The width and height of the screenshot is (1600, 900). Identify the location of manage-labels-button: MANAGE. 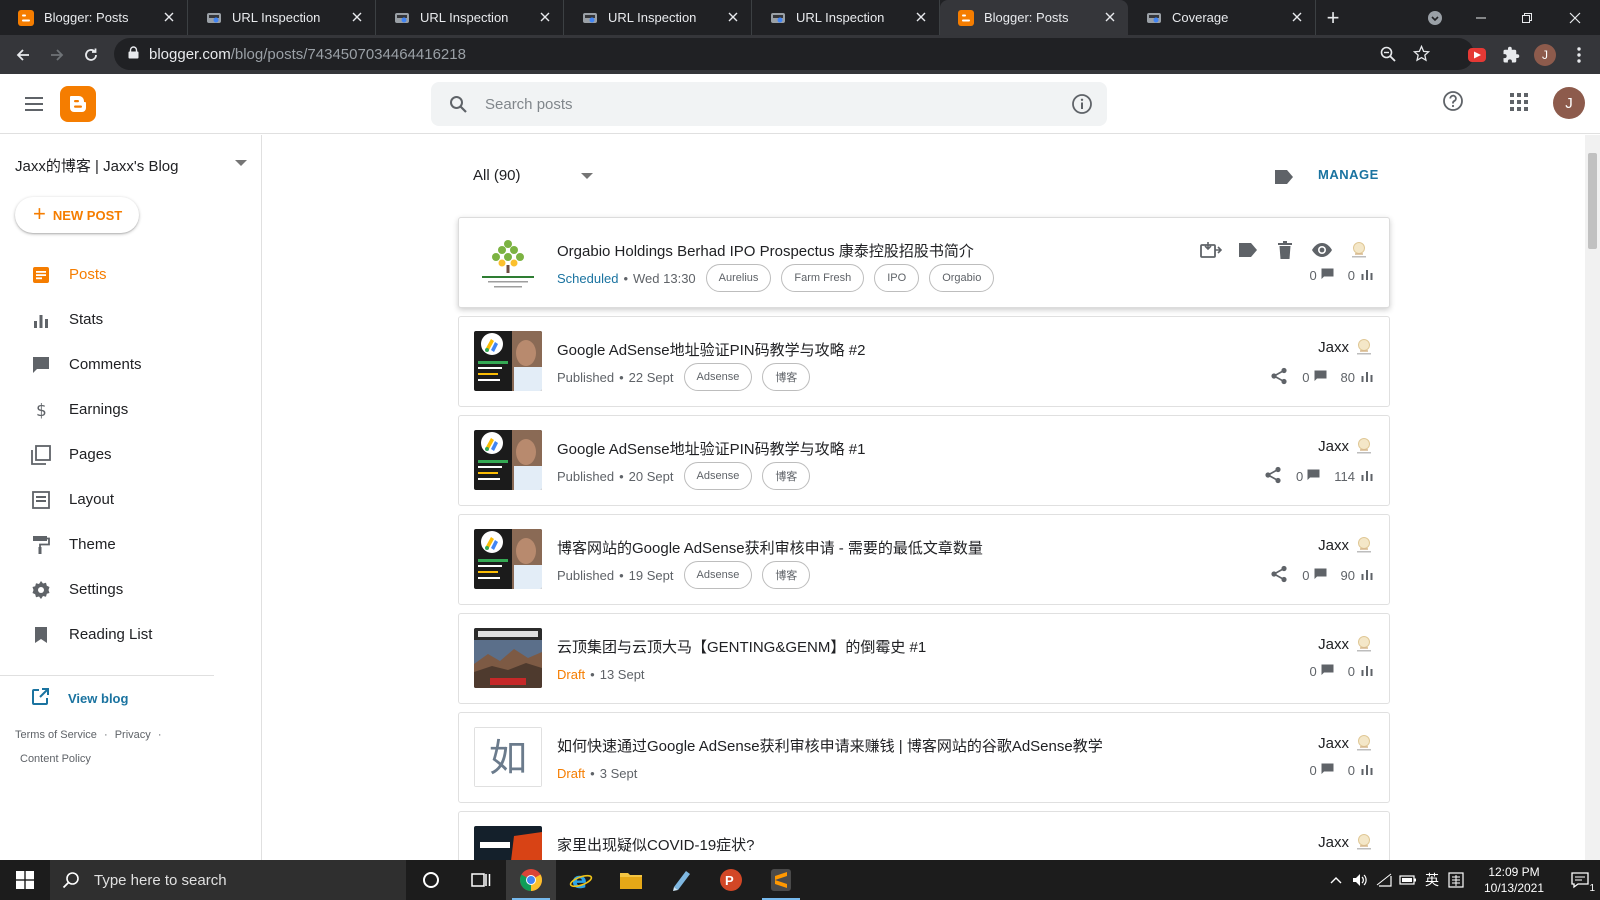
(1348, 174).